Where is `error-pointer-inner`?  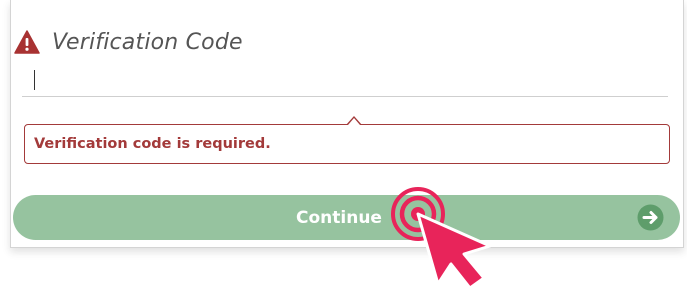
error-pointer-inner is located at coordinates (354, 121).